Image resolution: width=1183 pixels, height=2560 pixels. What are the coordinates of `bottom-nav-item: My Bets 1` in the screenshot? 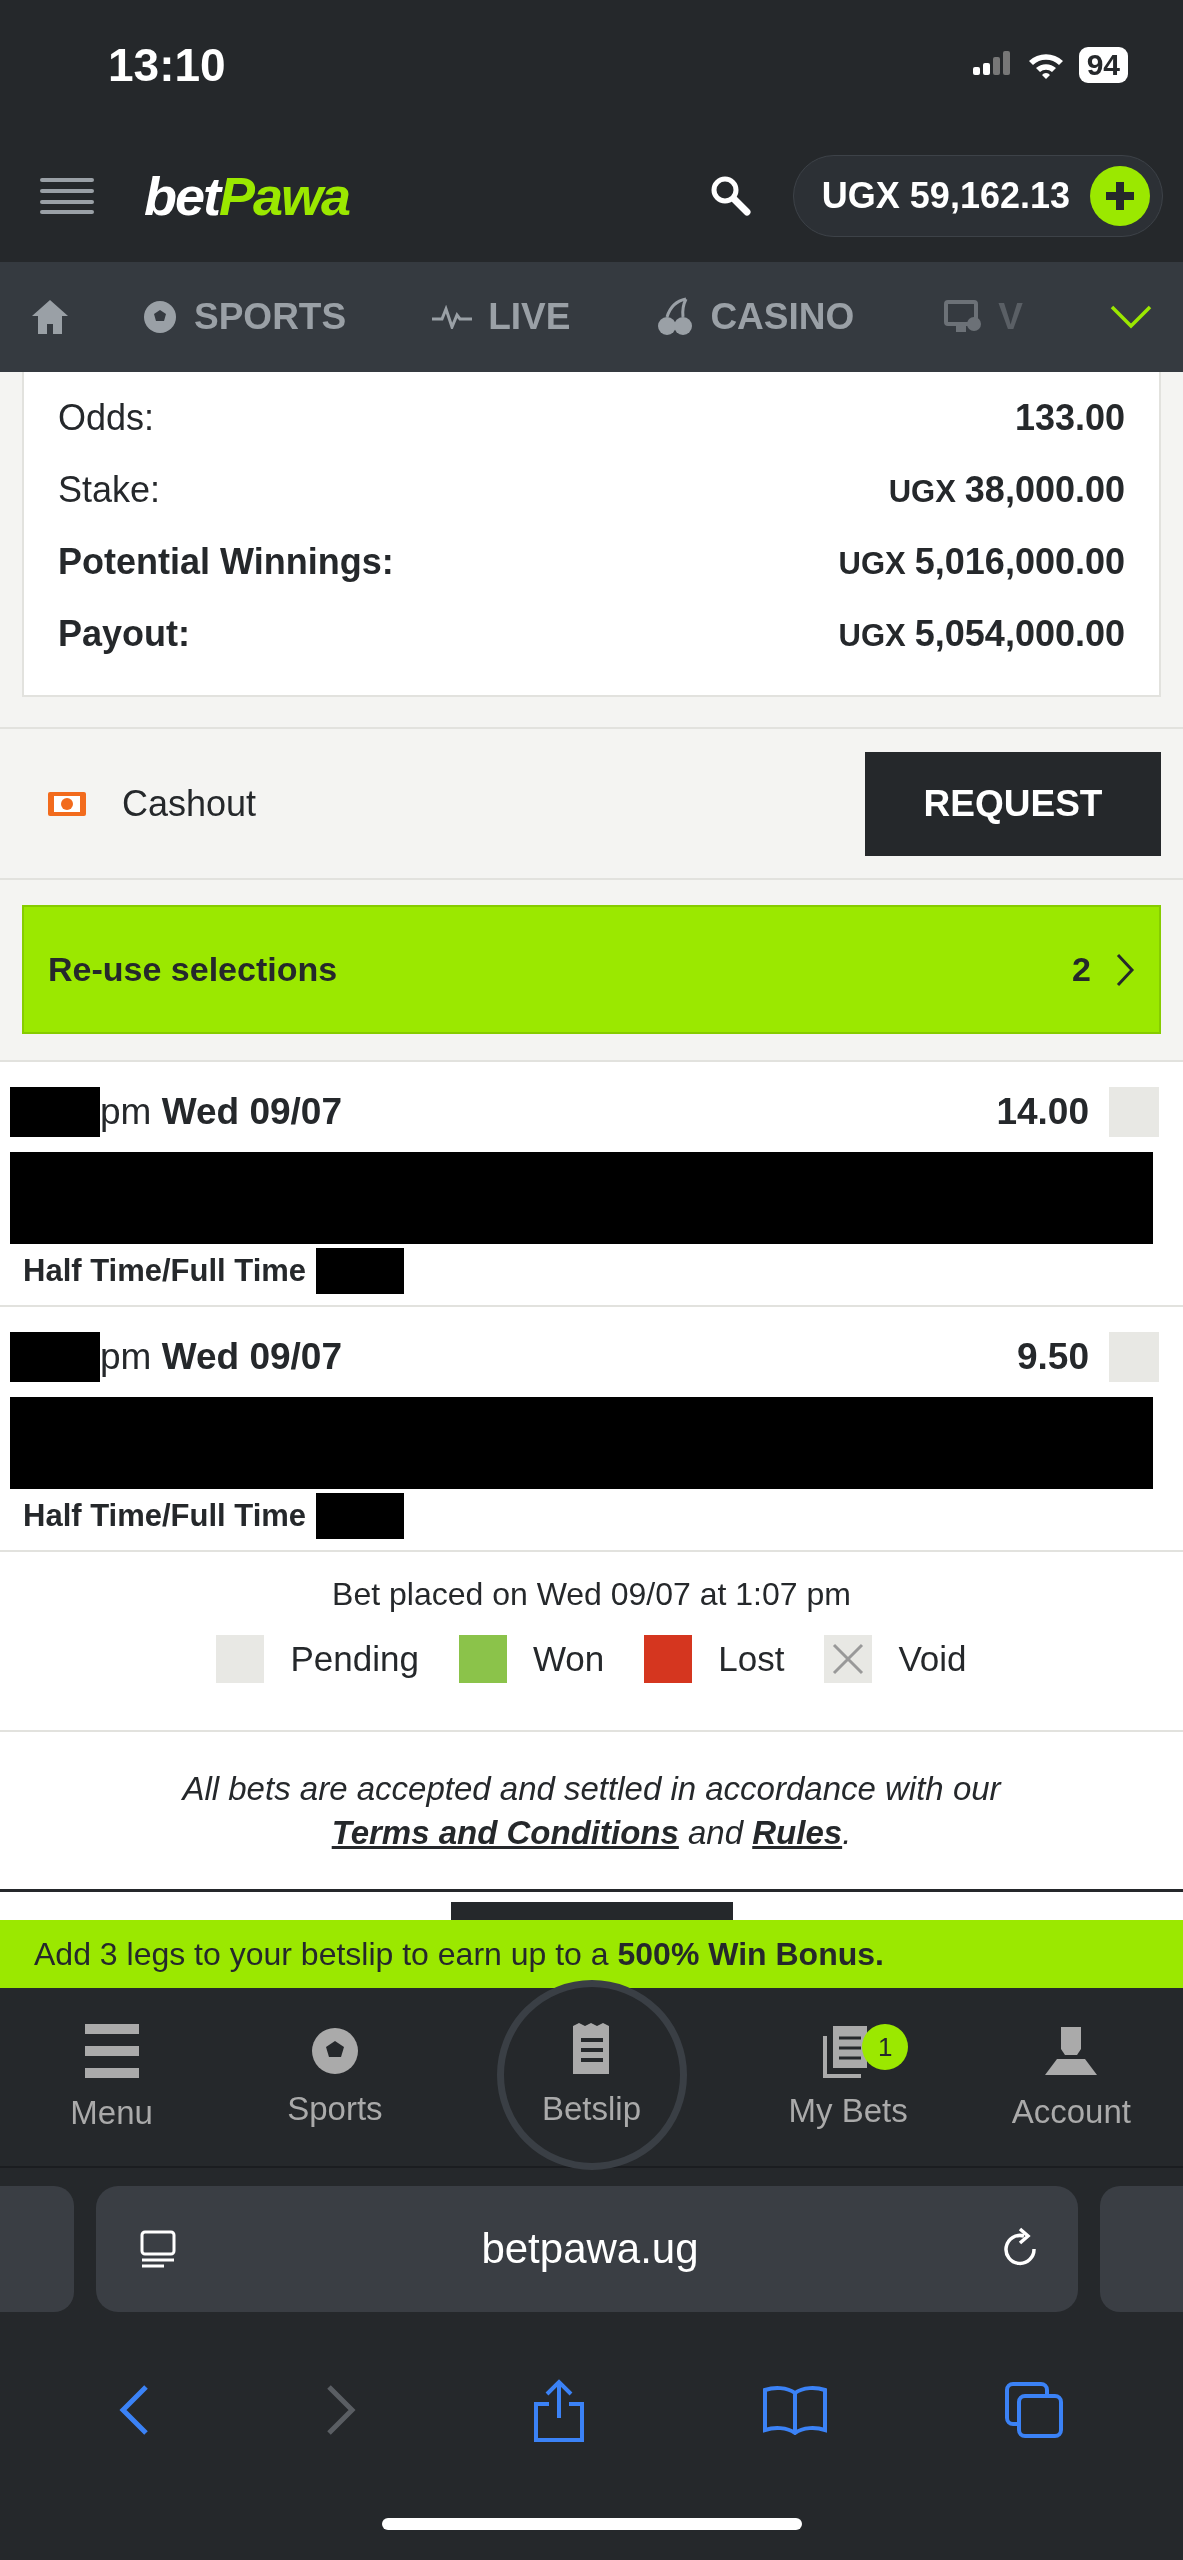 It's located at (848, 2077).